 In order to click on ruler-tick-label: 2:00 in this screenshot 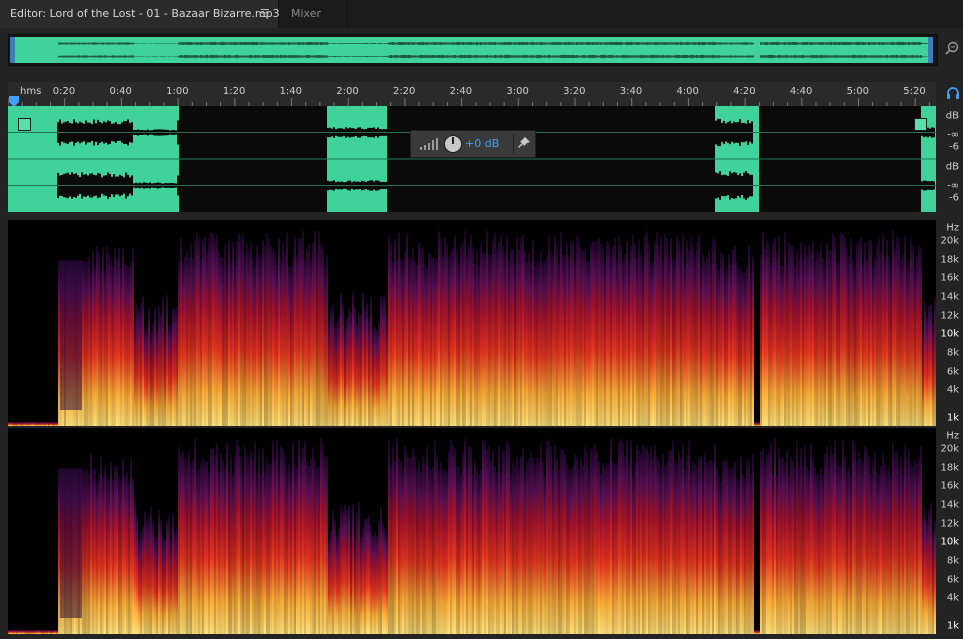, I will do `click(347, 91)`.